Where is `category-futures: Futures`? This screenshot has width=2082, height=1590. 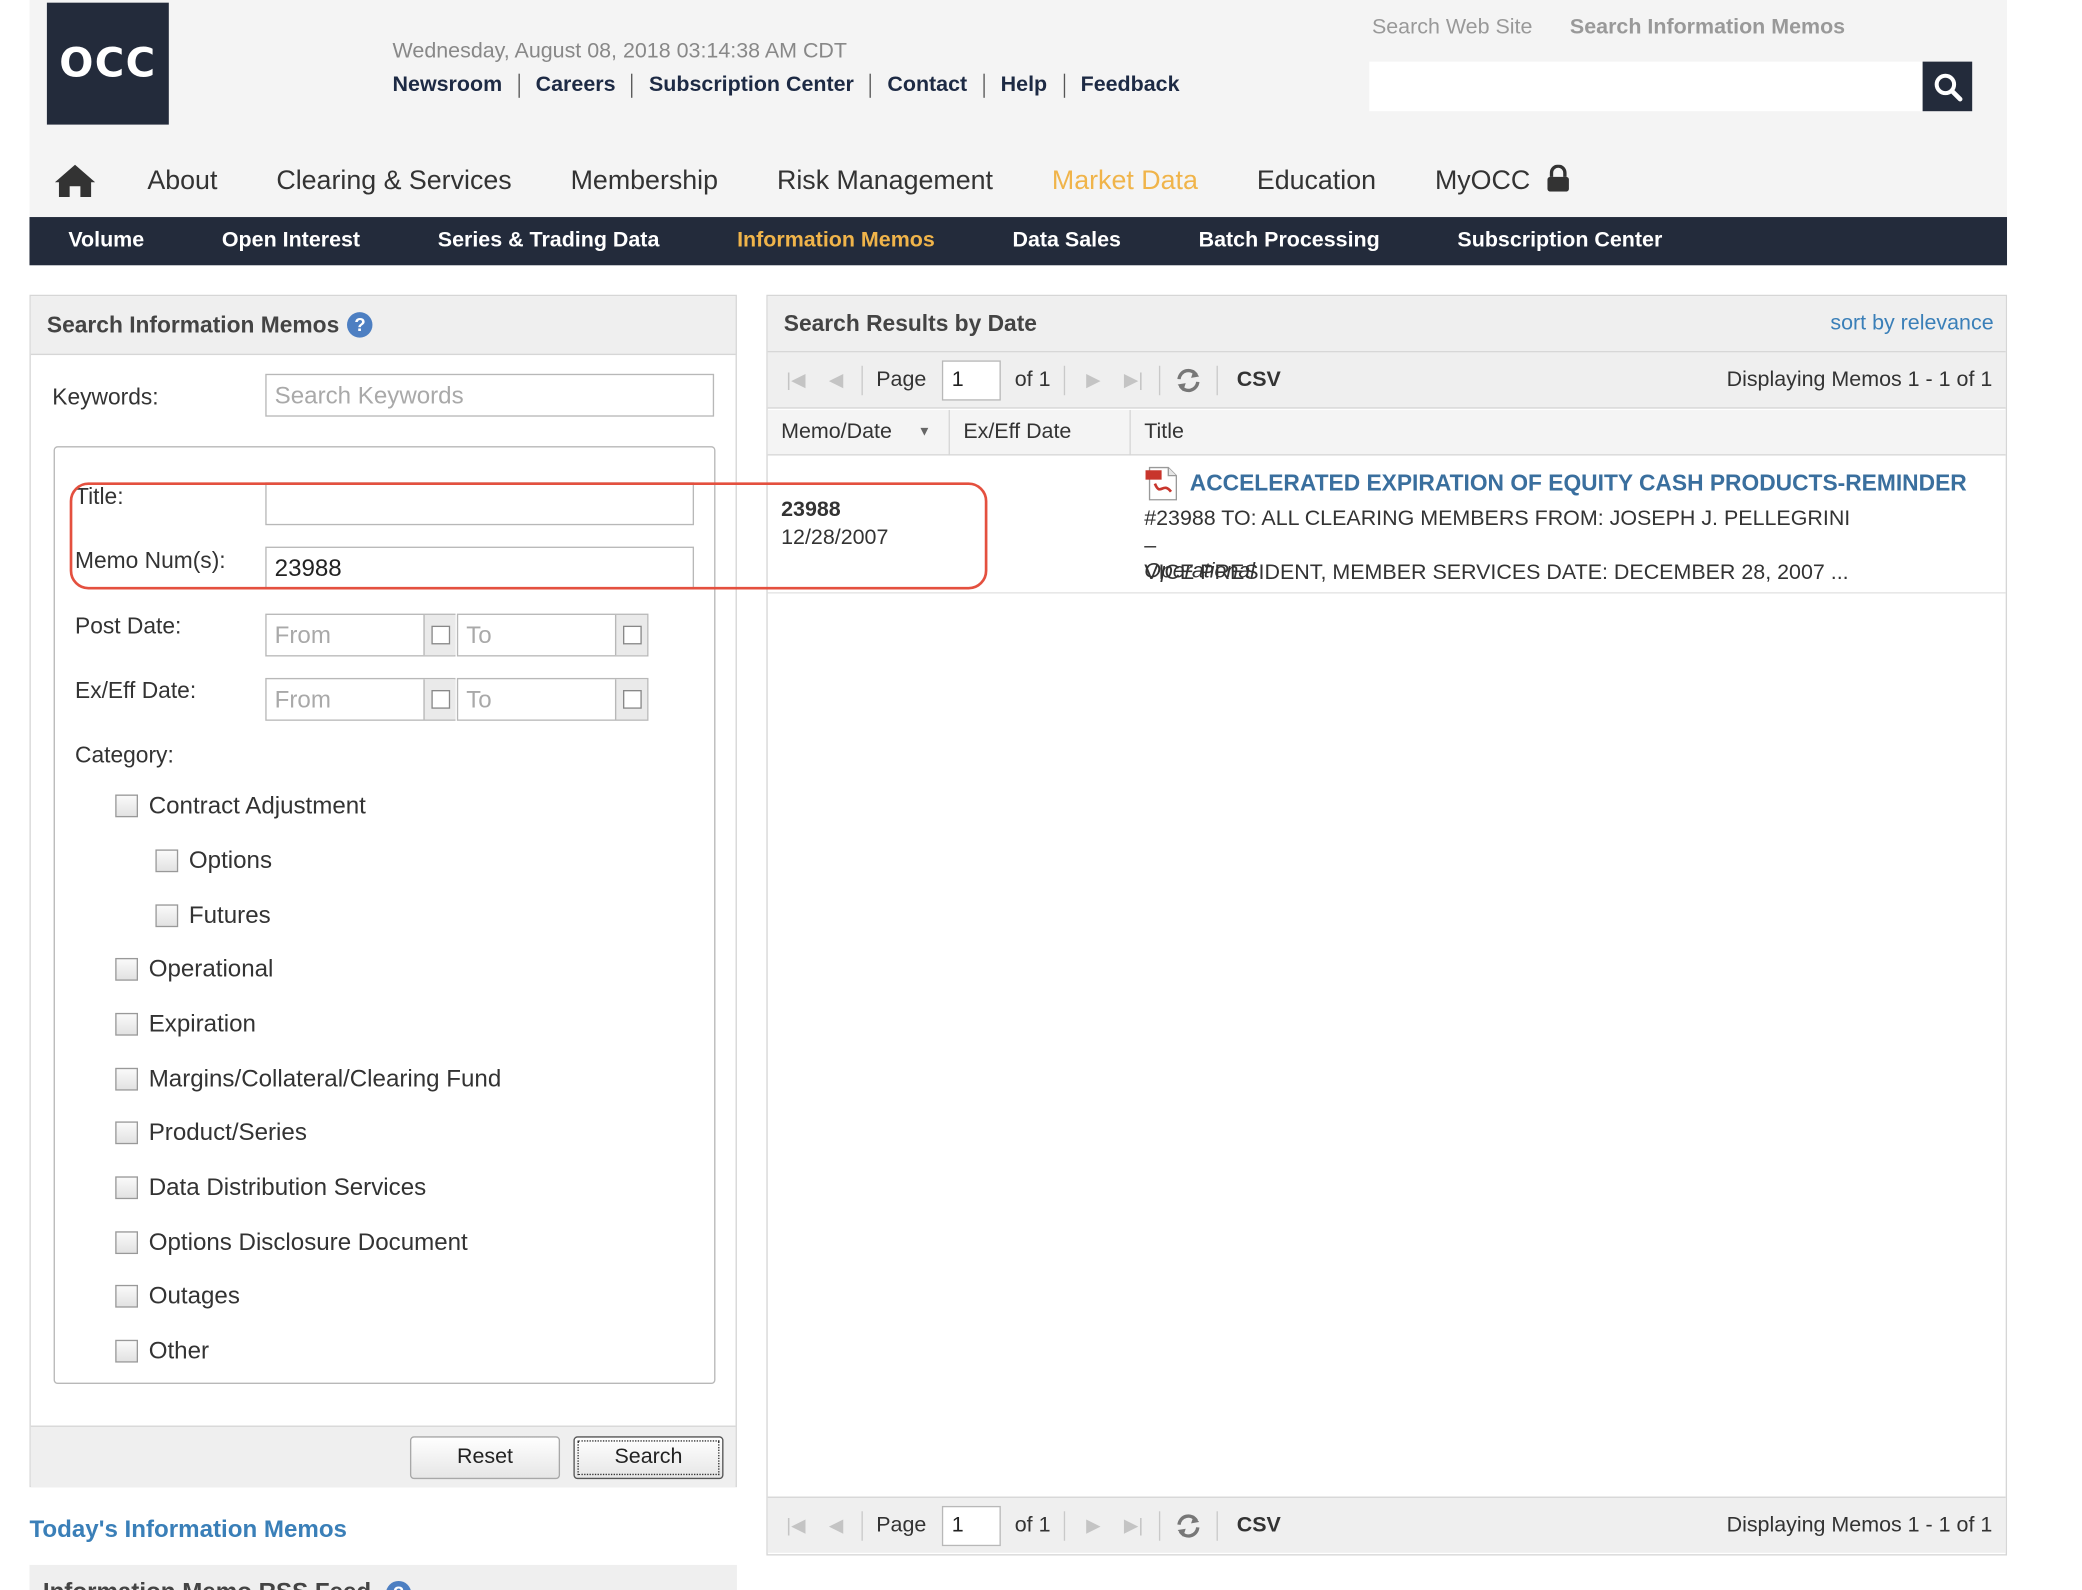
category-futures: Futures is located at coordinates (212, 916).